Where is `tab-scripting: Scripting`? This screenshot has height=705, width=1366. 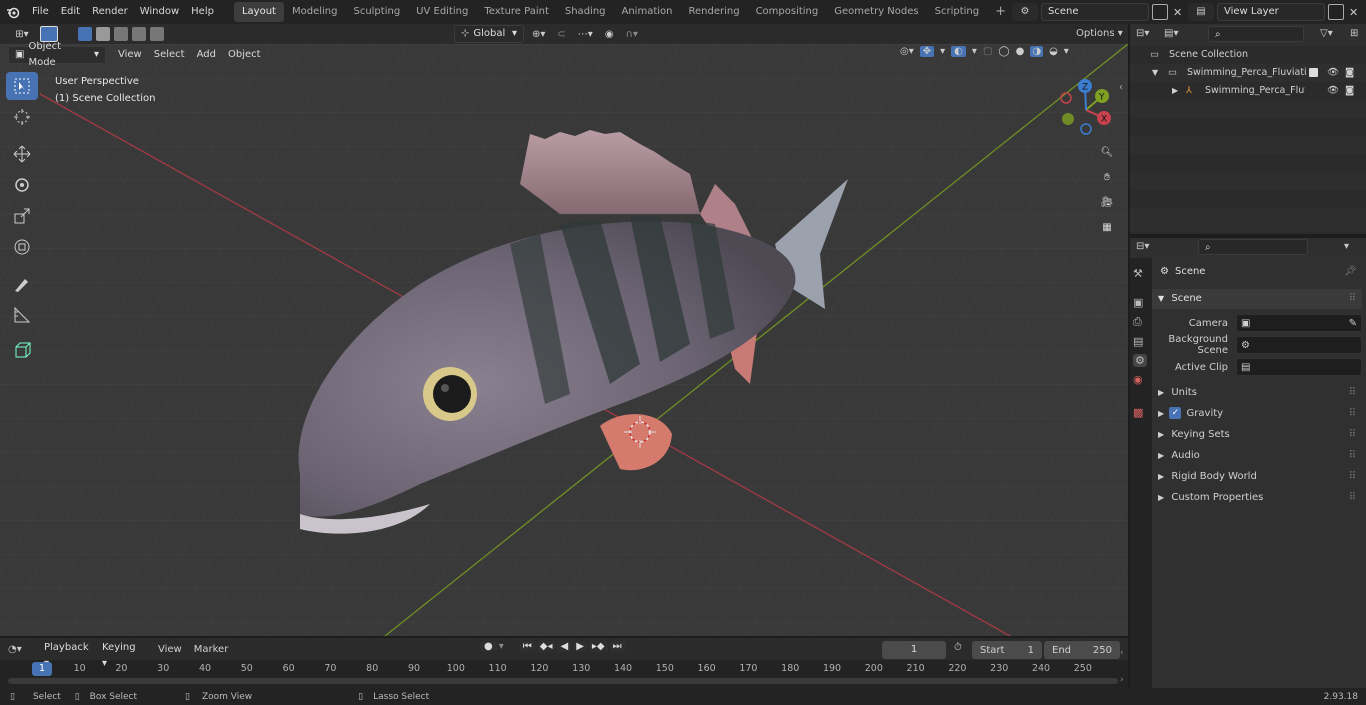 tab-scripting: Scripting is located at coordinates (957, 12).